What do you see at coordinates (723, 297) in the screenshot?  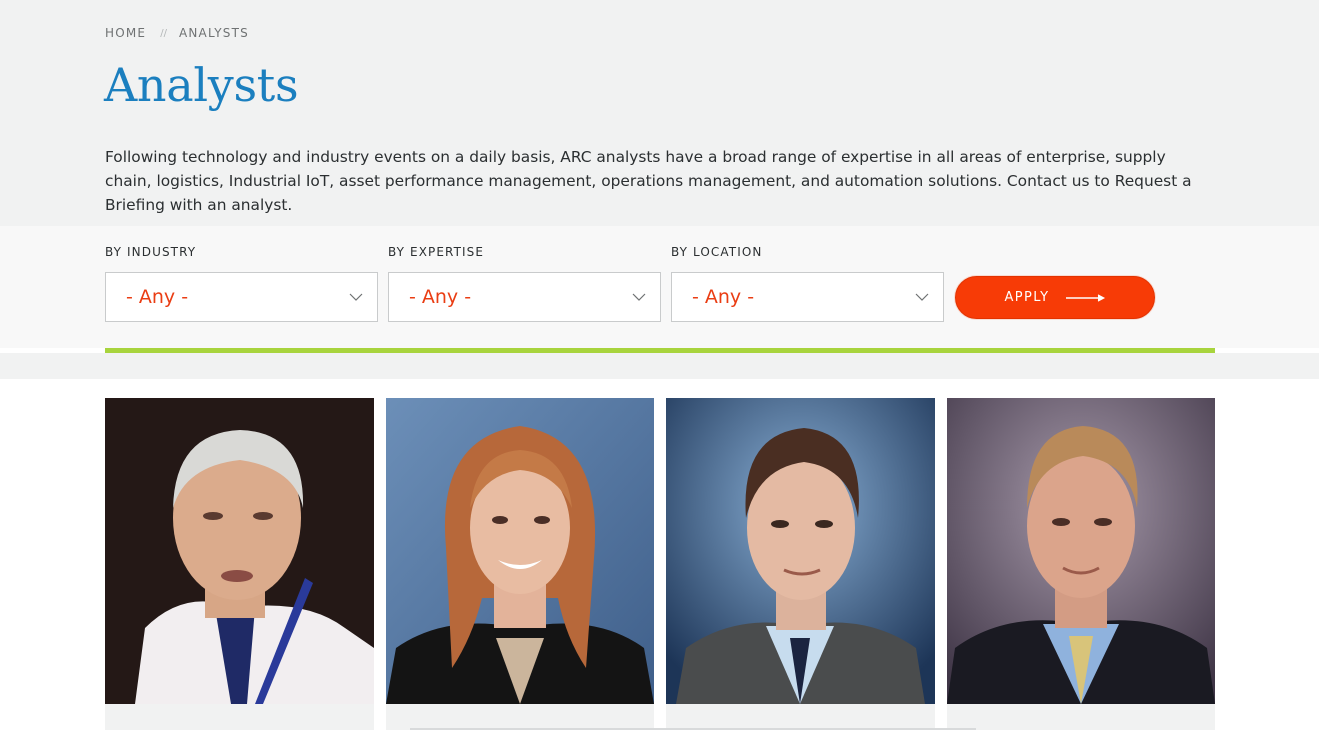 I see `location-select-value: - Any -` at bounding box center [723, 297].